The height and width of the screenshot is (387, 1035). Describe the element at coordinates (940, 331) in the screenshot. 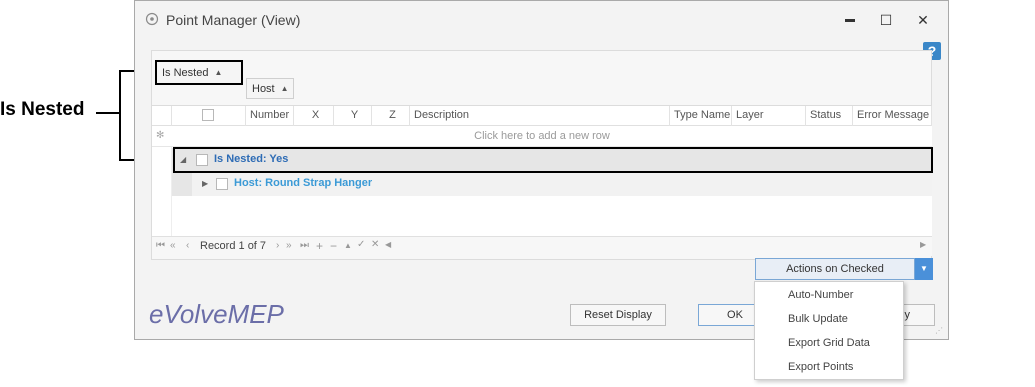

I see `resize-grip-icon: ⋰` at that location.